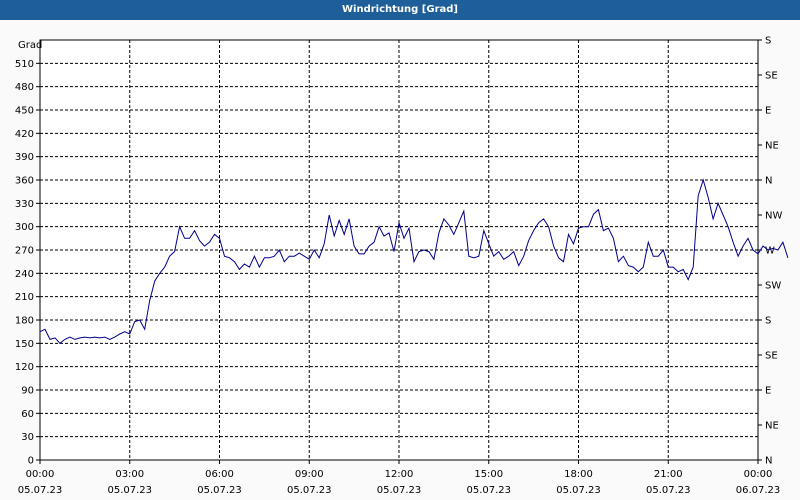  I want to click on x-tick-label-time: 03:00, so click(129, 474).